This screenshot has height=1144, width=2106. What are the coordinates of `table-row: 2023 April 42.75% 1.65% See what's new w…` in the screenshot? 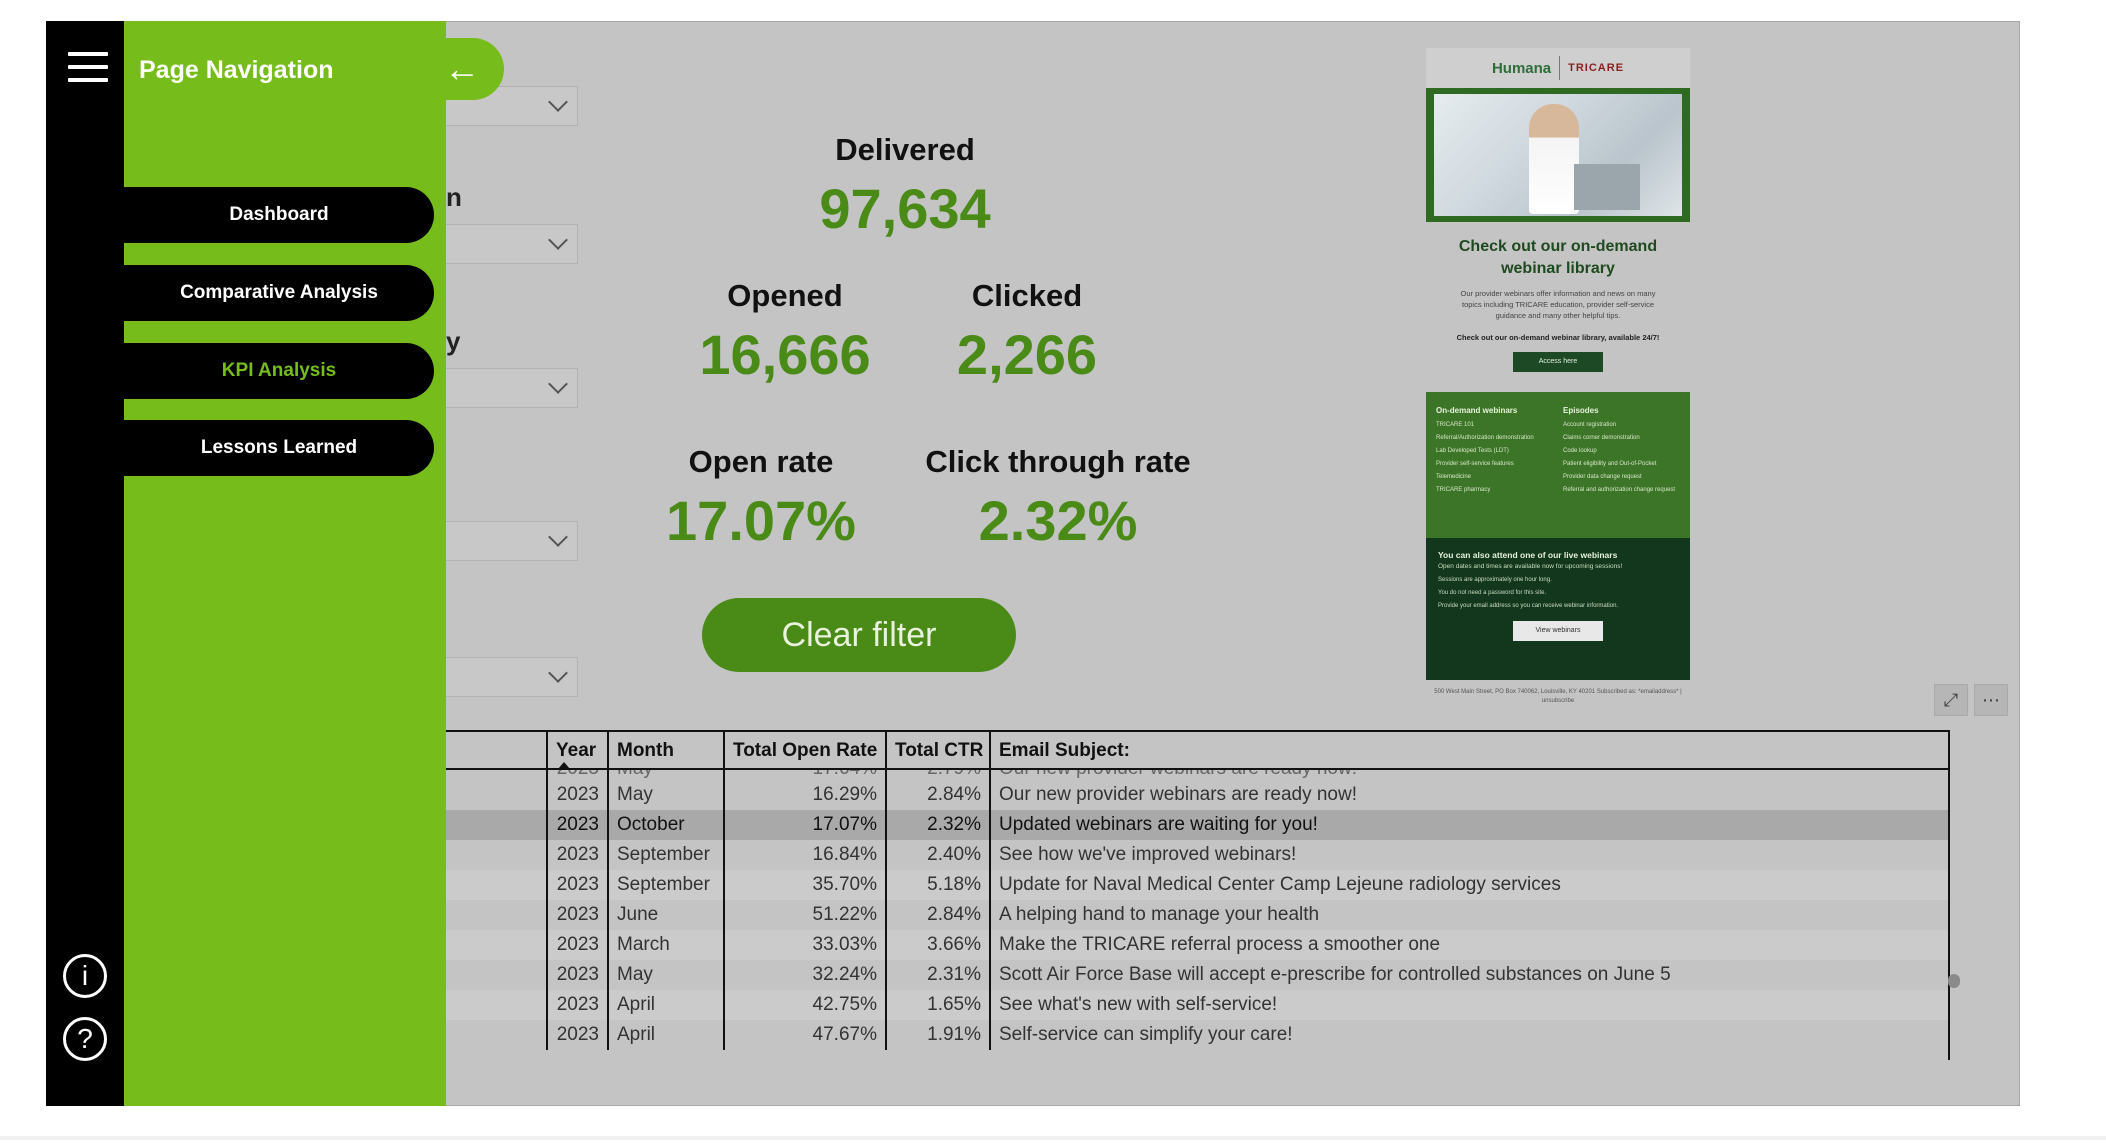 It's located at (1165, 1005).